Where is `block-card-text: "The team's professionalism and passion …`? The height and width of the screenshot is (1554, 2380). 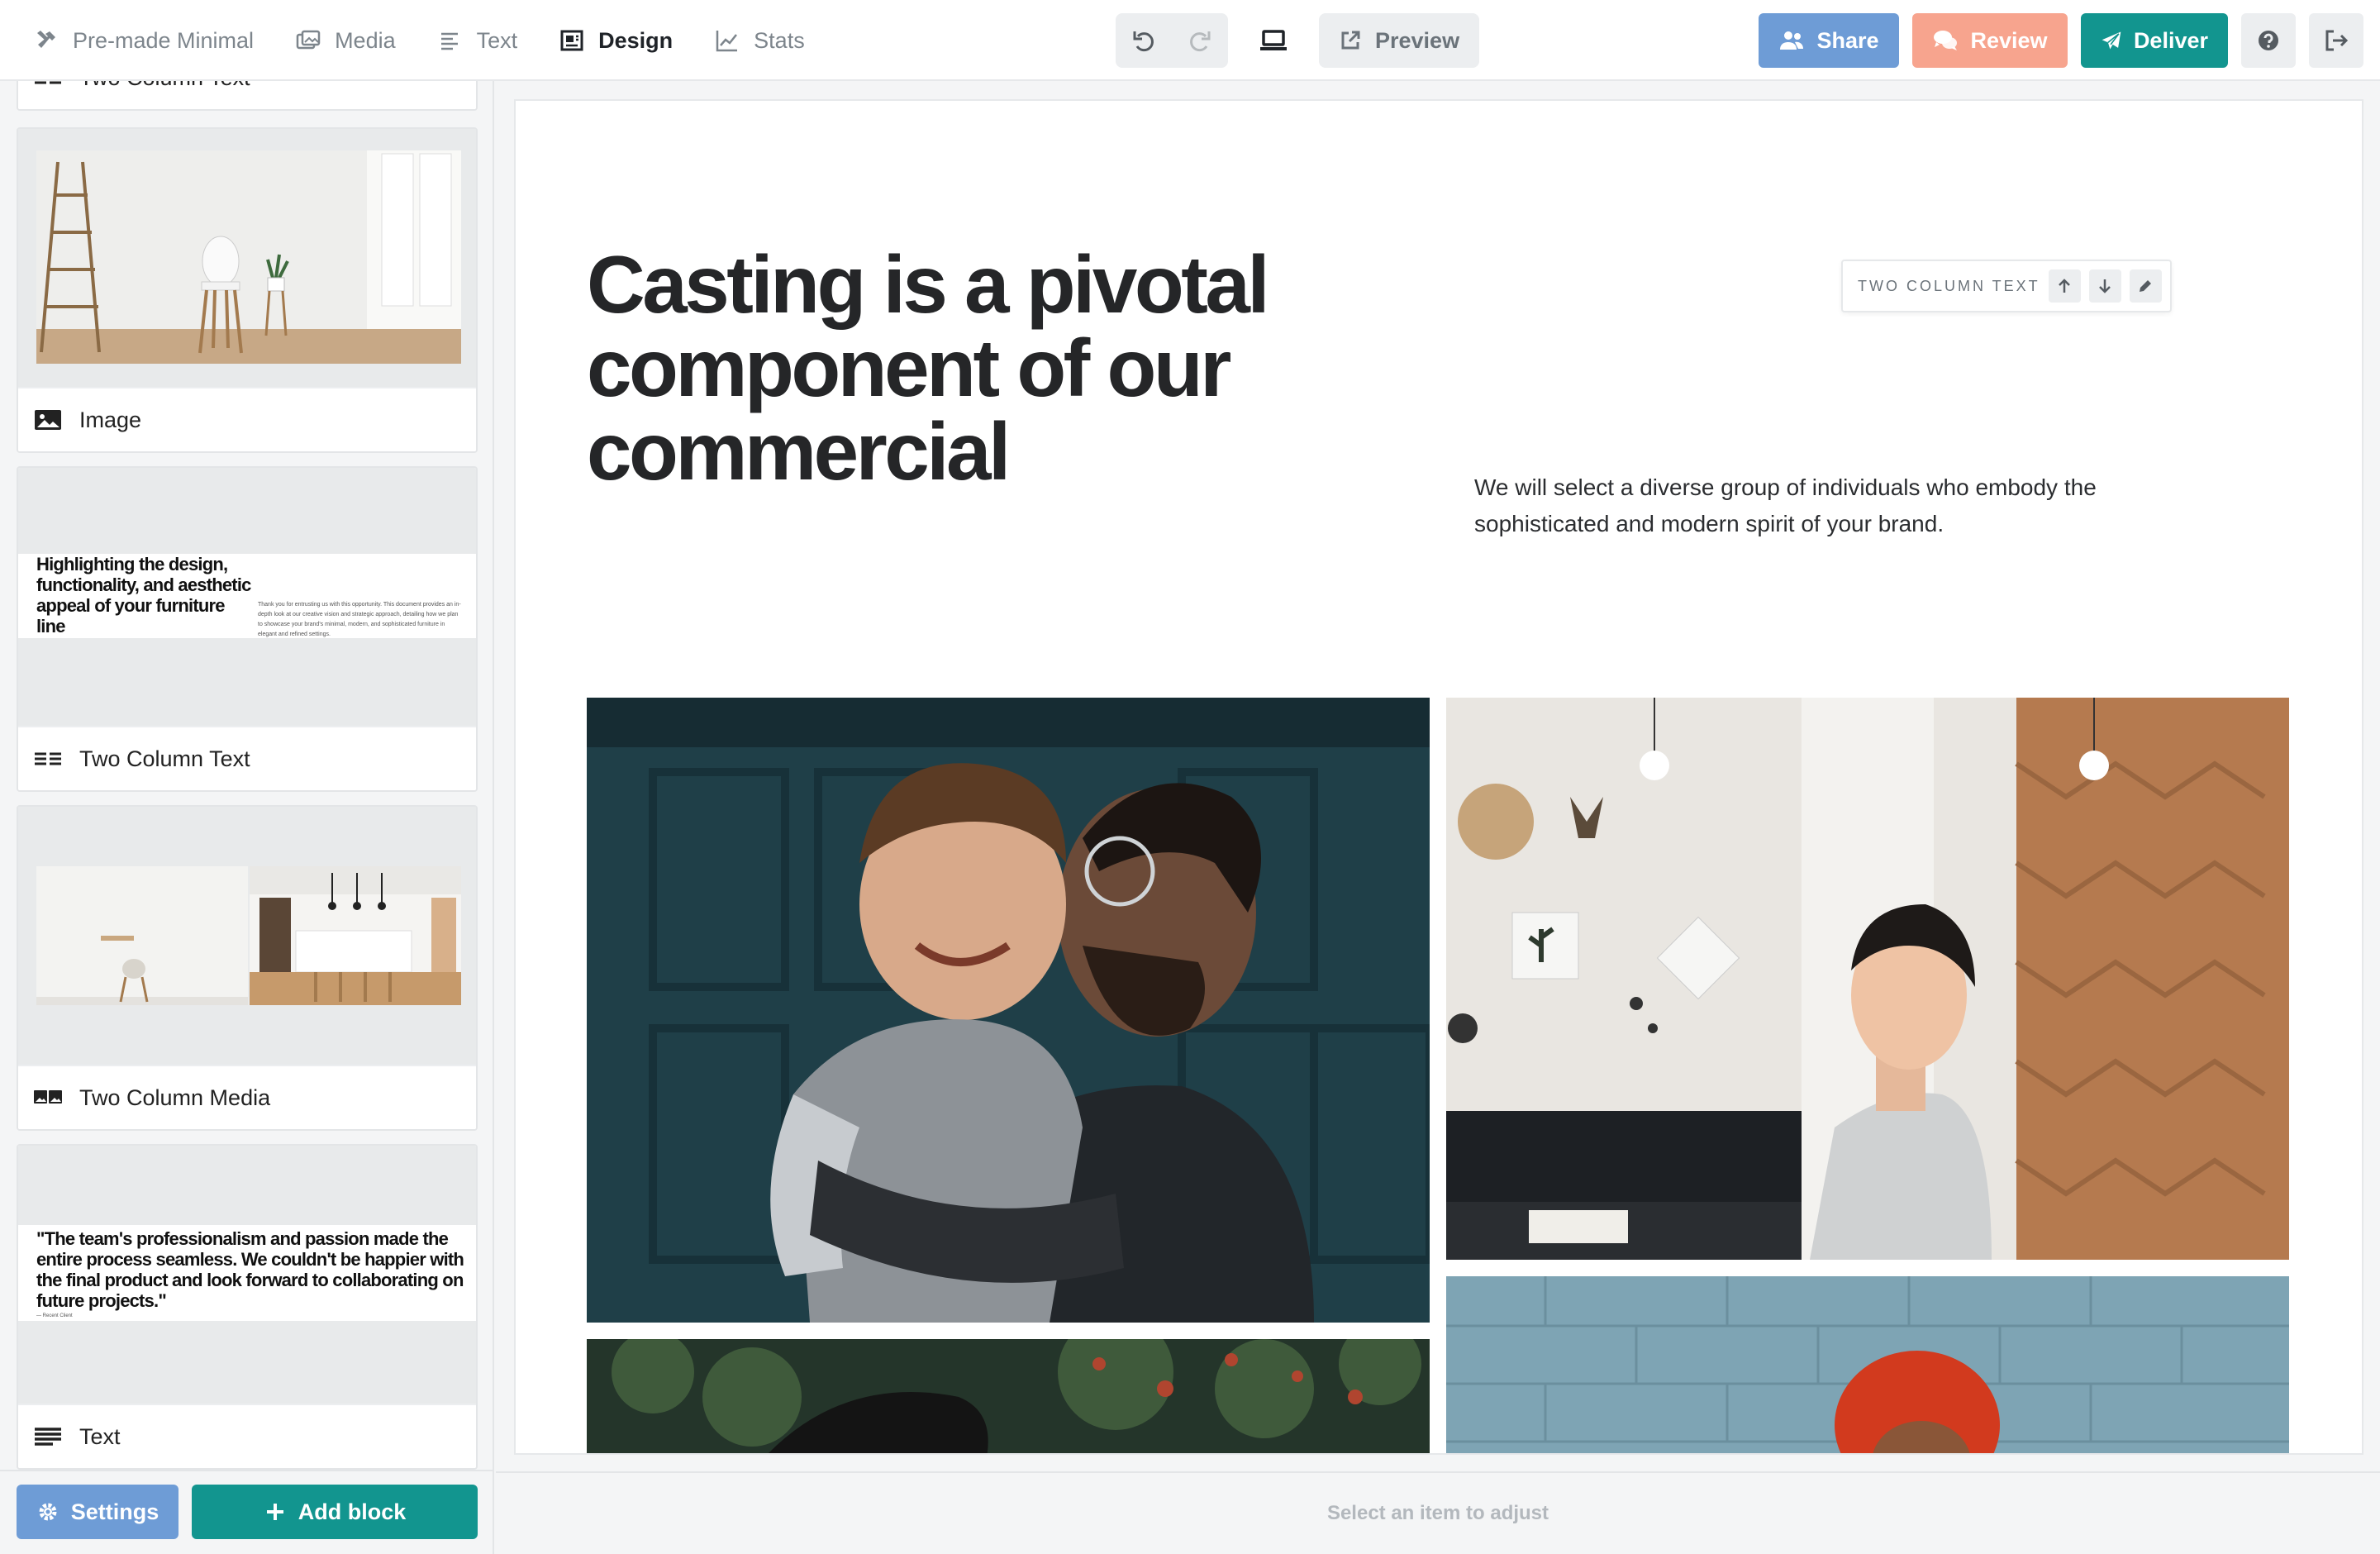 block-card-text: "The team's professionalism and passion … is located at coordinates (247, 1307).